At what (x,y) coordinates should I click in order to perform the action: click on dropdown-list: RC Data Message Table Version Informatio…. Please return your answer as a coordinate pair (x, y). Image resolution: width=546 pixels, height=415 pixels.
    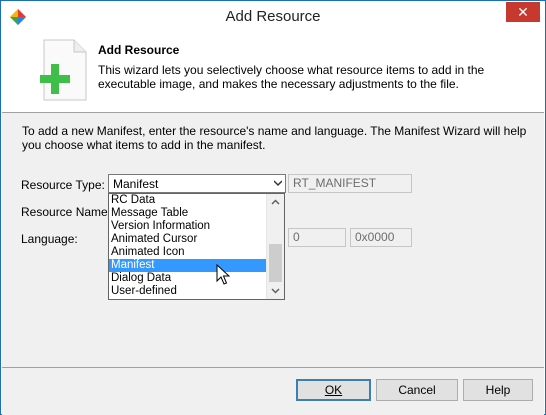
    Looking at the image, I should click on (188, 246).